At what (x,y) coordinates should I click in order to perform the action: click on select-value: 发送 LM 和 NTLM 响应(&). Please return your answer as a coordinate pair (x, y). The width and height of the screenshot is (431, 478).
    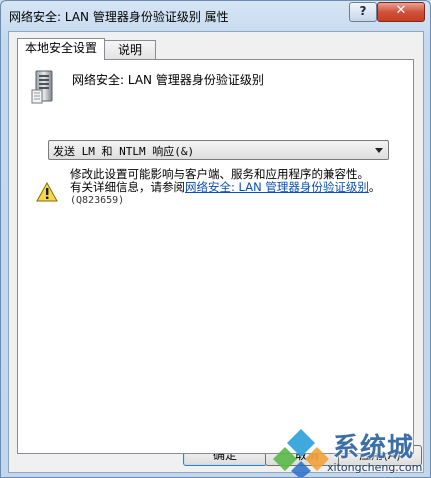
    Looking at the image, I should click on (124, 151).